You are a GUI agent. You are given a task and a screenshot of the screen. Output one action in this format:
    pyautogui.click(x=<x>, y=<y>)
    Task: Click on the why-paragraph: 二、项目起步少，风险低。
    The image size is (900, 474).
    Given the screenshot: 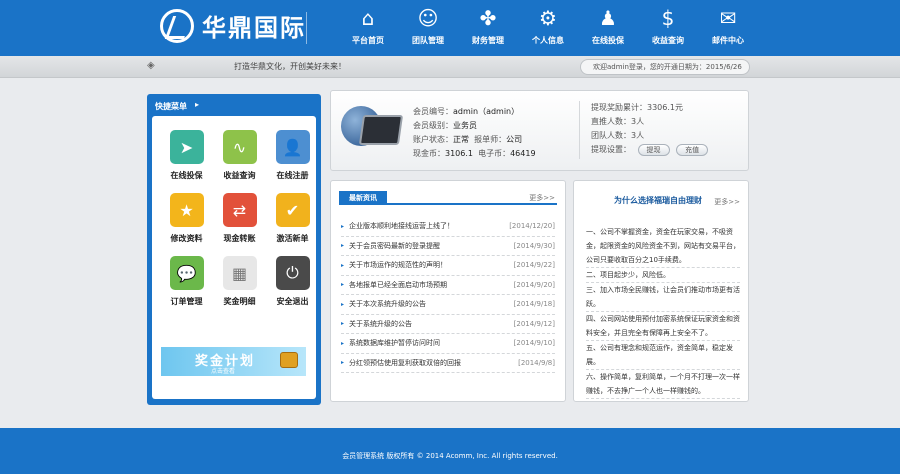 What is the action you would take?
    pyautogui.click(x=663, y=275)
    